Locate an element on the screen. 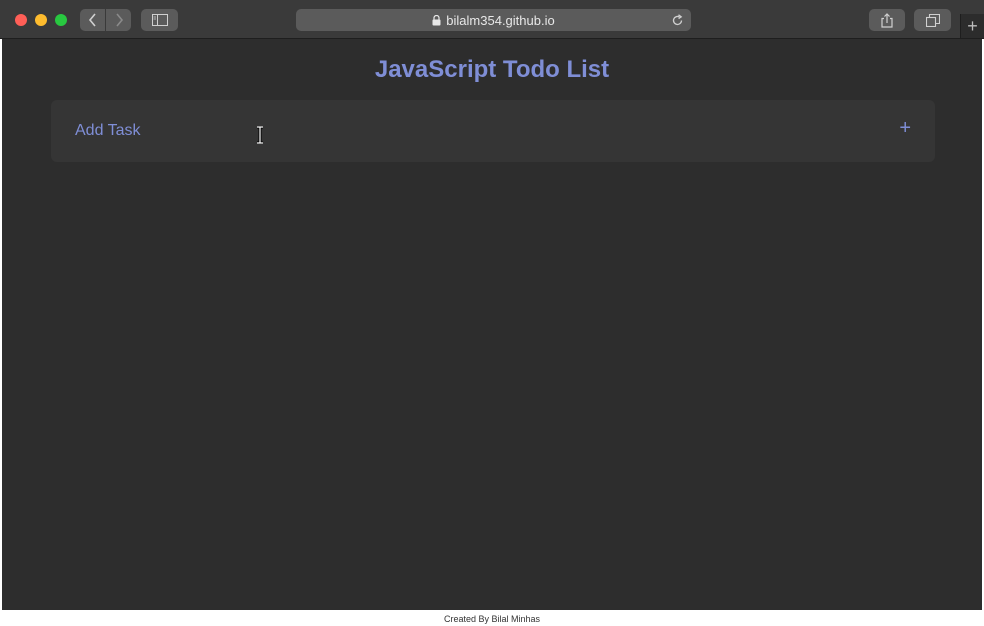 Image resolution: width=984 pixels, height=626 pixels. share-icon is located at coordinates (887, 20).